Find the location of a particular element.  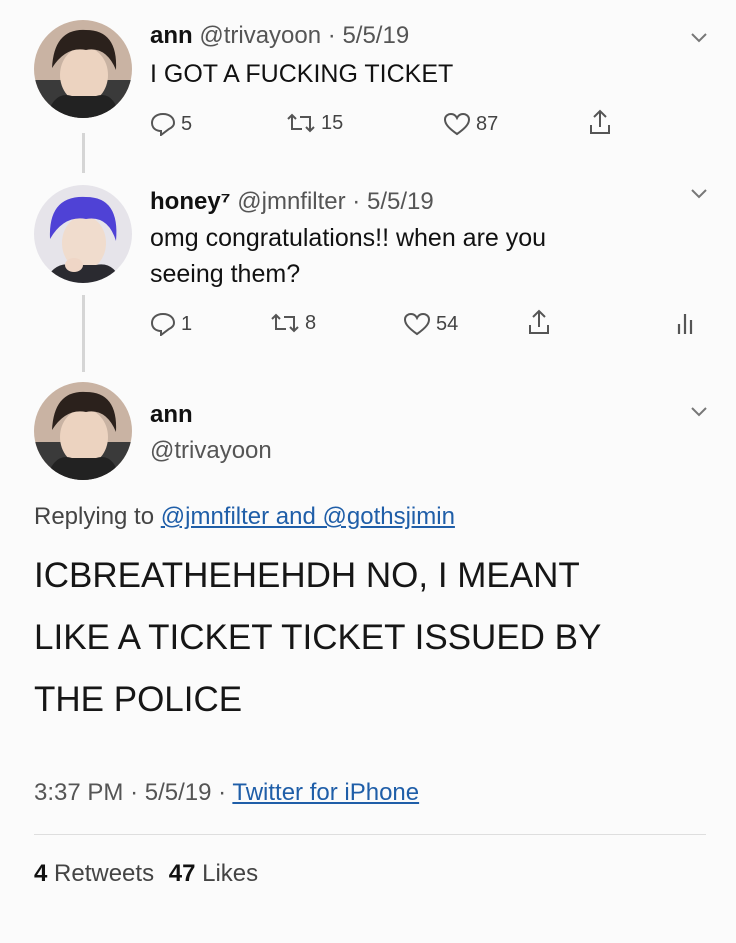

tweet1-date: 5/5/19 is located at coordinates (375, 35).